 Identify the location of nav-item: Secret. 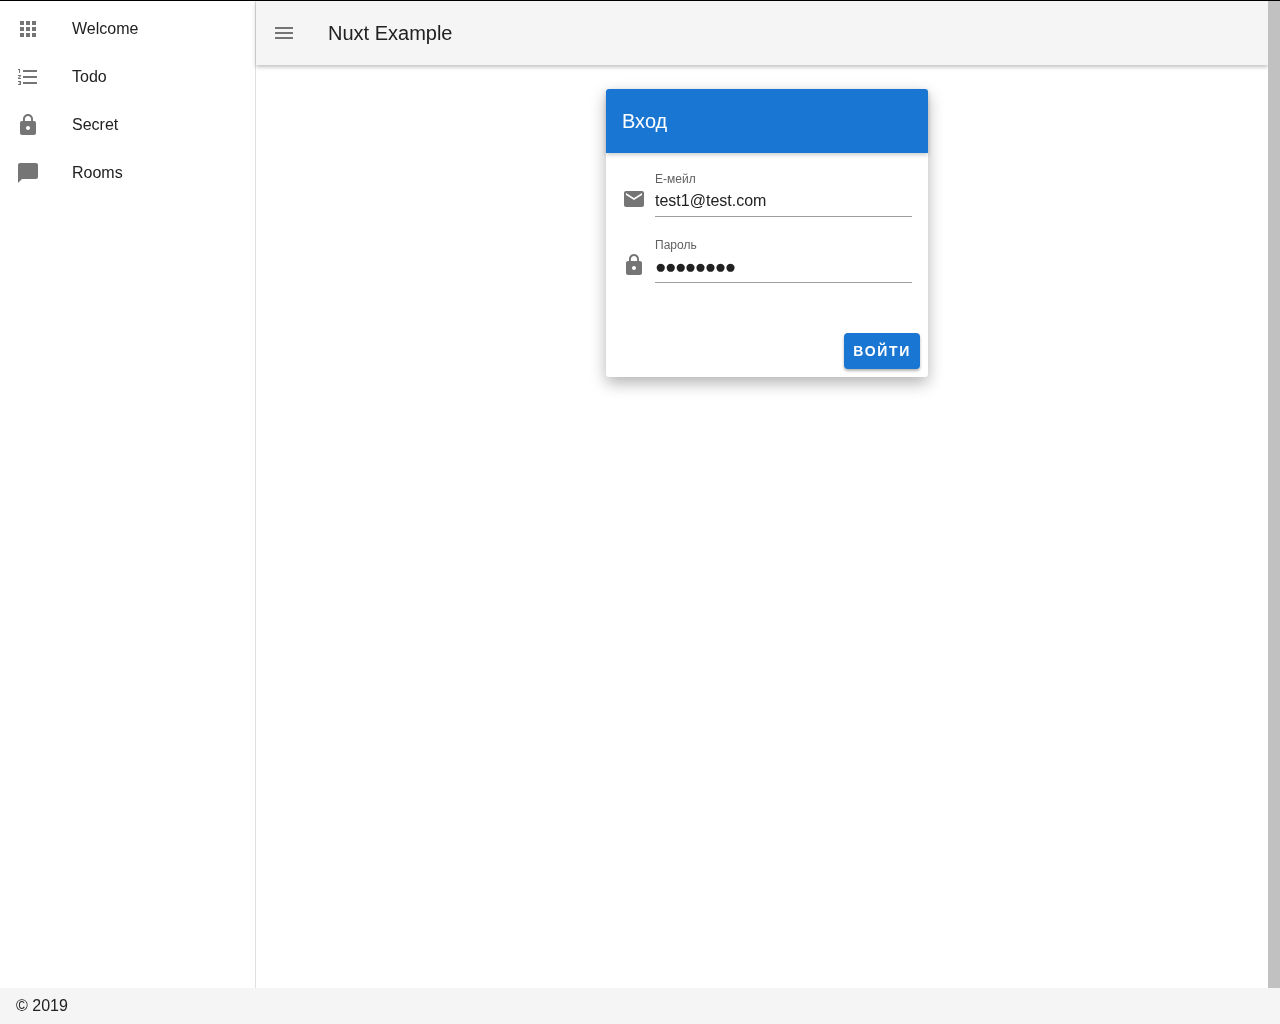
(127, 125).